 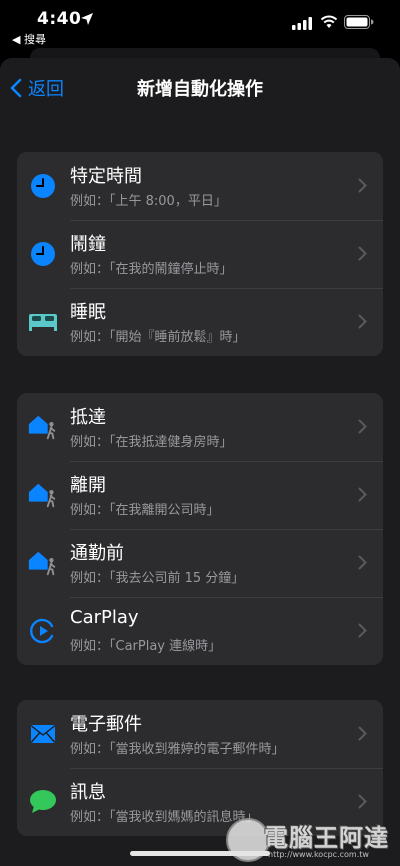 What do you see at coordinates (151, 442) in the screenshot?
I see `row-subtitle: 例如：「在我抵達健身房時」` at bounding box center [151, 442].